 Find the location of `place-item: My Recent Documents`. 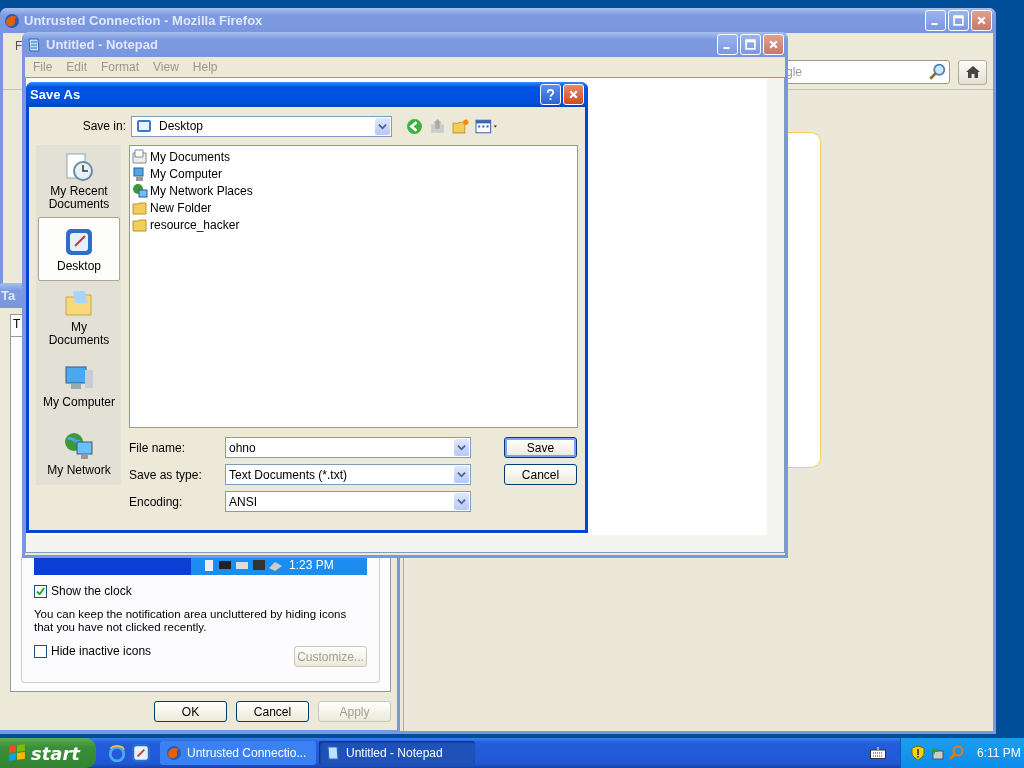

place-item: My Recent Documents is located at coordinates (79, 181).